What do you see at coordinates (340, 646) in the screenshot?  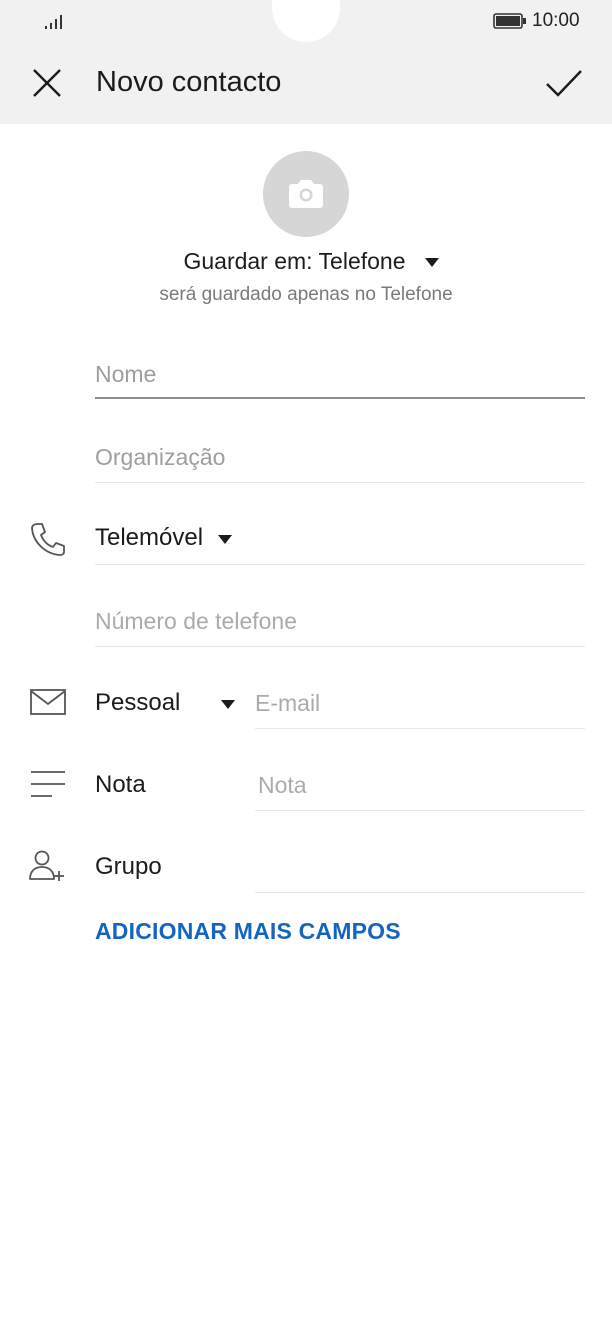 I see `phone-number-underline` at bounding box center [340, 646].